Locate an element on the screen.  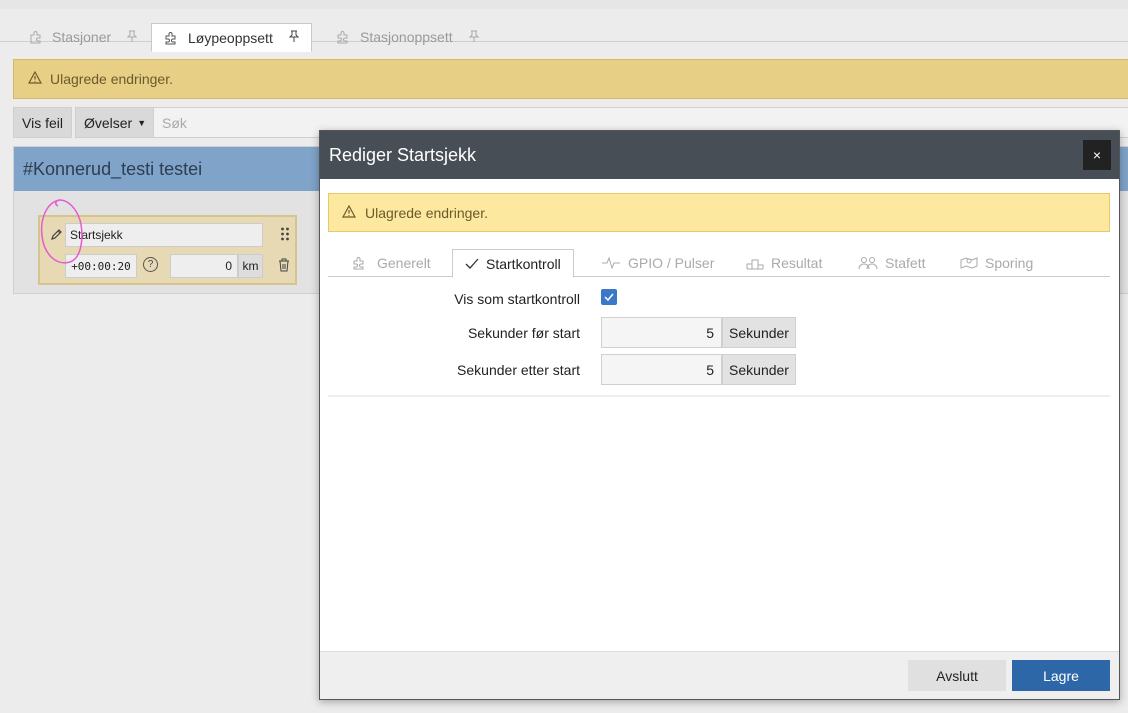
check-icon is located at coordinates (472, 264).